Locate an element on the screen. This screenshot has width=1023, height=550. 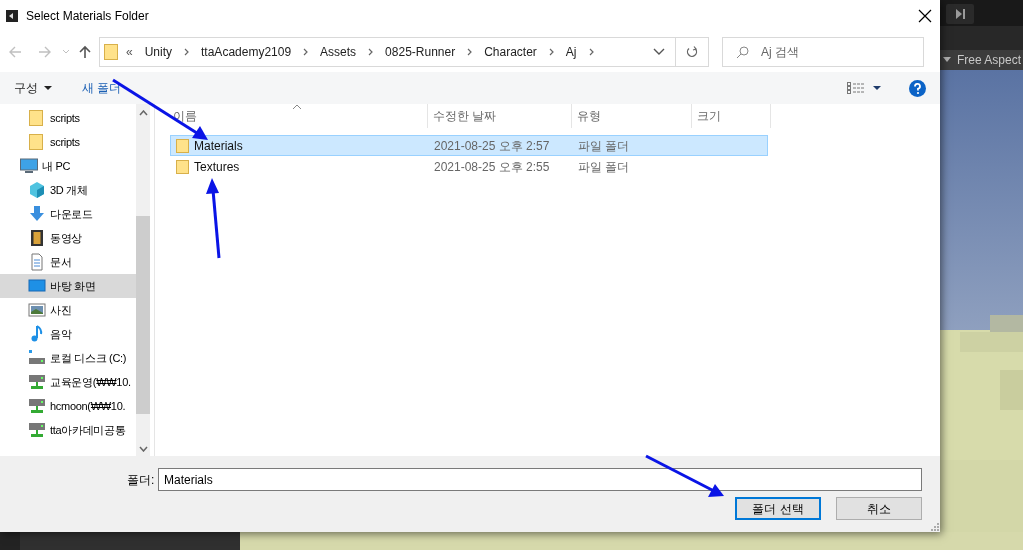
cancel-button: 취소 is located at coordinates (879, 508).